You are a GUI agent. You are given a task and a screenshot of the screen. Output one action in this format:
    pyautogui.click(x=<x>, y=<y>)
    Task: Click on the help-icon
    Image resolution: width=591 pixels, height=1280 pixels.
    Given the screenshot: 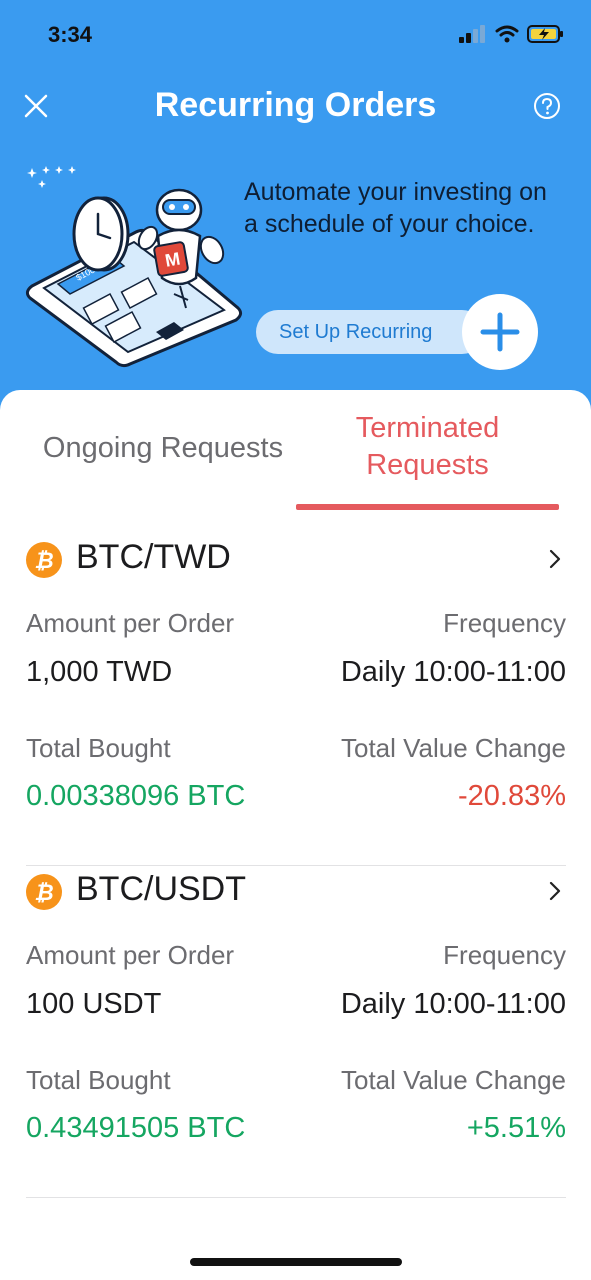 What is the action you would take?
    pyautogui.click(x=547, y=106)
    